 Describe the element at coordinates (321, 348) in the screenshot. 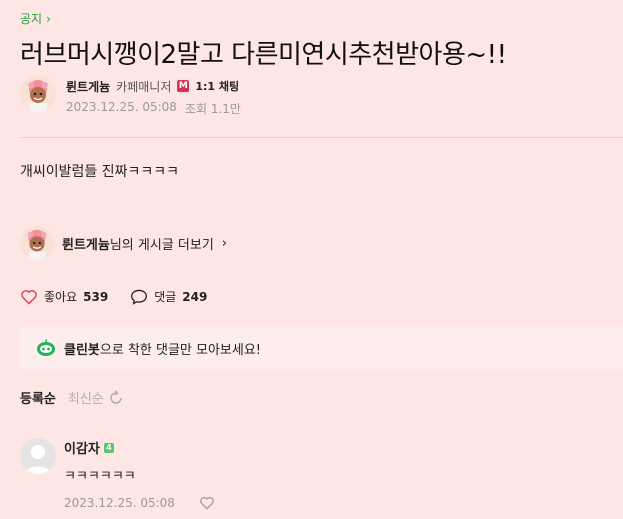

I see `cleanbot-banner: 클린봇으로 착한 댓글만 모아보세요!` at that location.